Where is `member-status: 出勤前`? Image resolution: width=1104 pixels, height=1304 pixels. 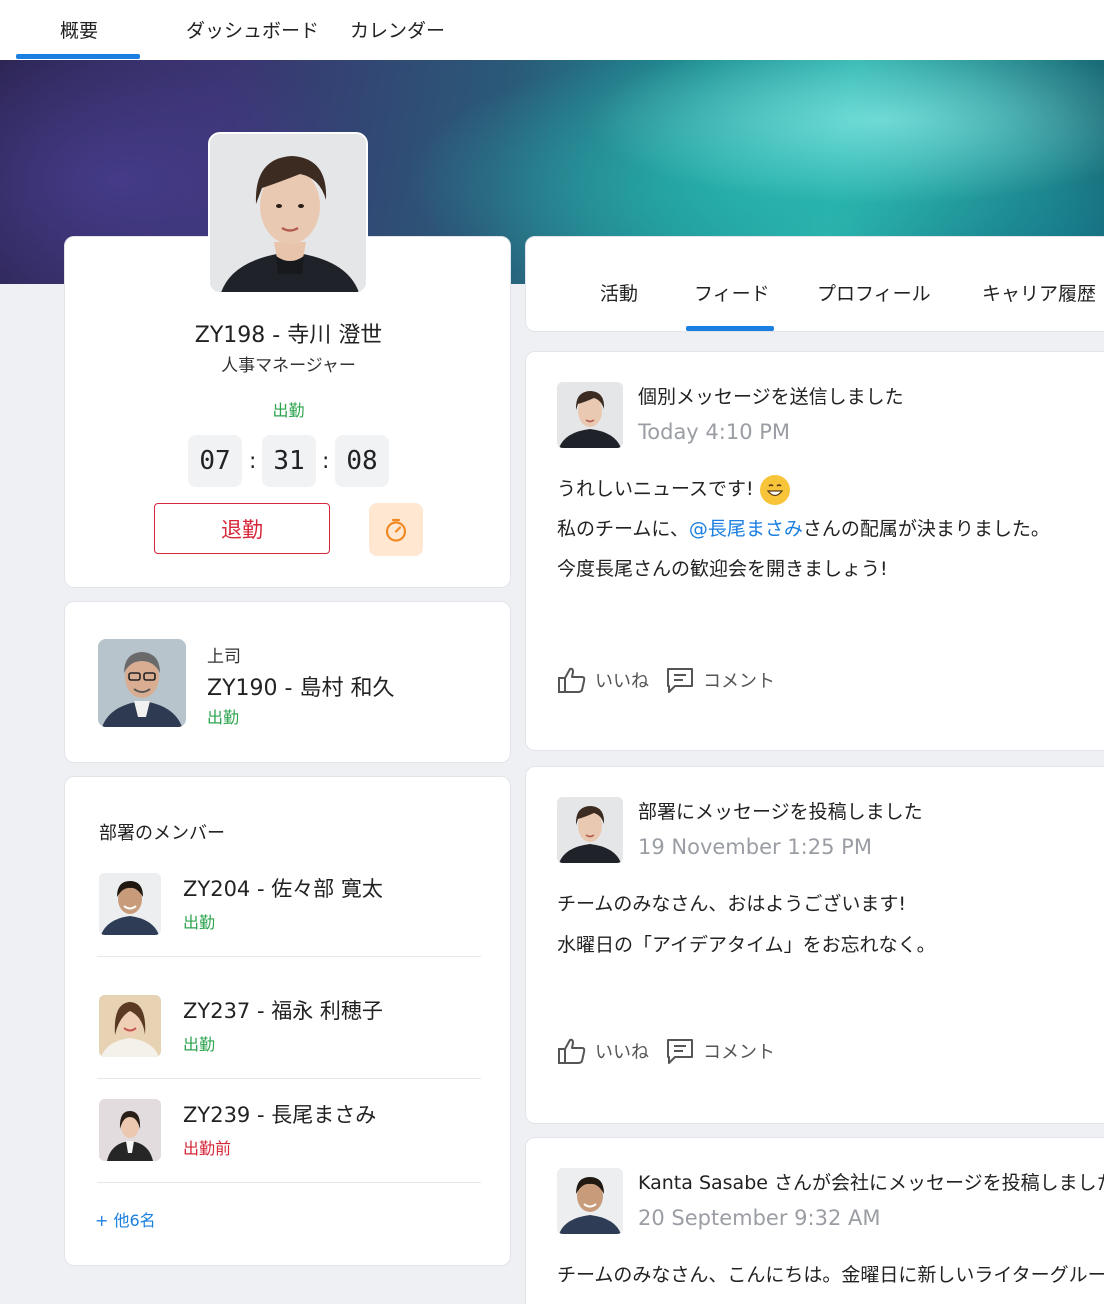 member-status: 出勤前 is located at coordinates (207, 1148).